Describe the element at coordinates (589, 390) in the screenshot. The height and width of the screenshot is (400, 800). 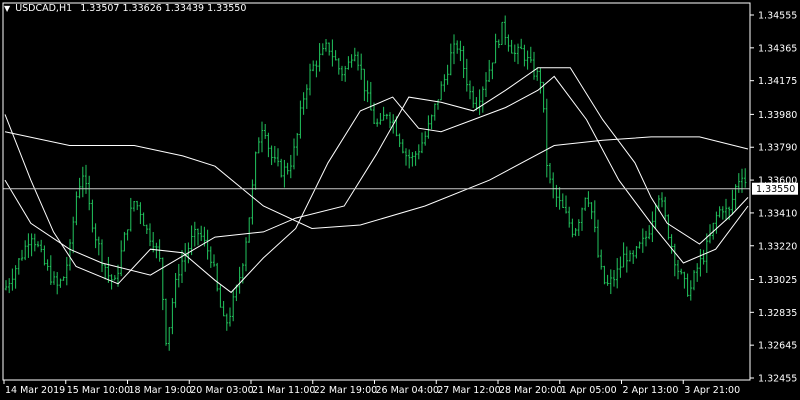
I see `time-tick-label: 1 Apr 05:00` at that location.